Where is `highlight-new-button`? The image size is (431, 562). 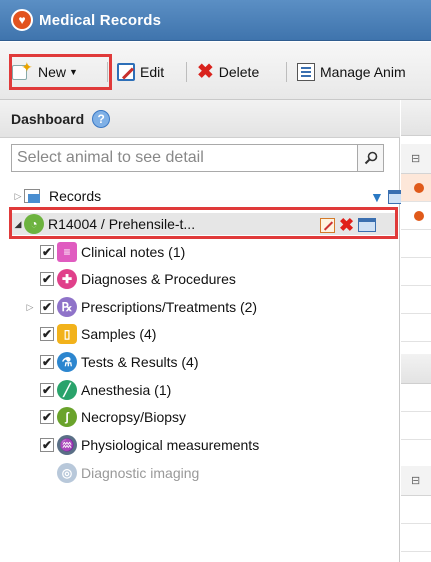 highlight-new-button is located at coordinates (60, 72).